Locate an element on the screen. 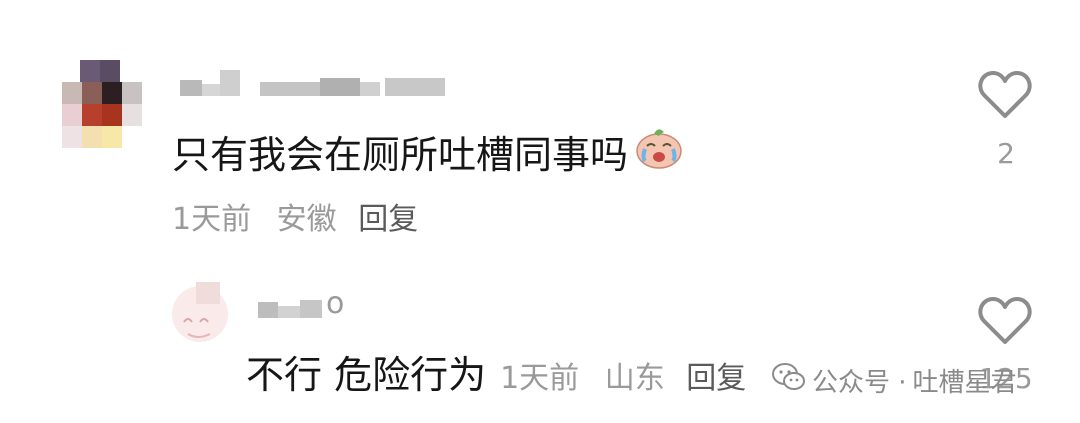 The width and height of the screenshot is (1080, 423). comment-location: 山东 is located at coordinates (634, 378).